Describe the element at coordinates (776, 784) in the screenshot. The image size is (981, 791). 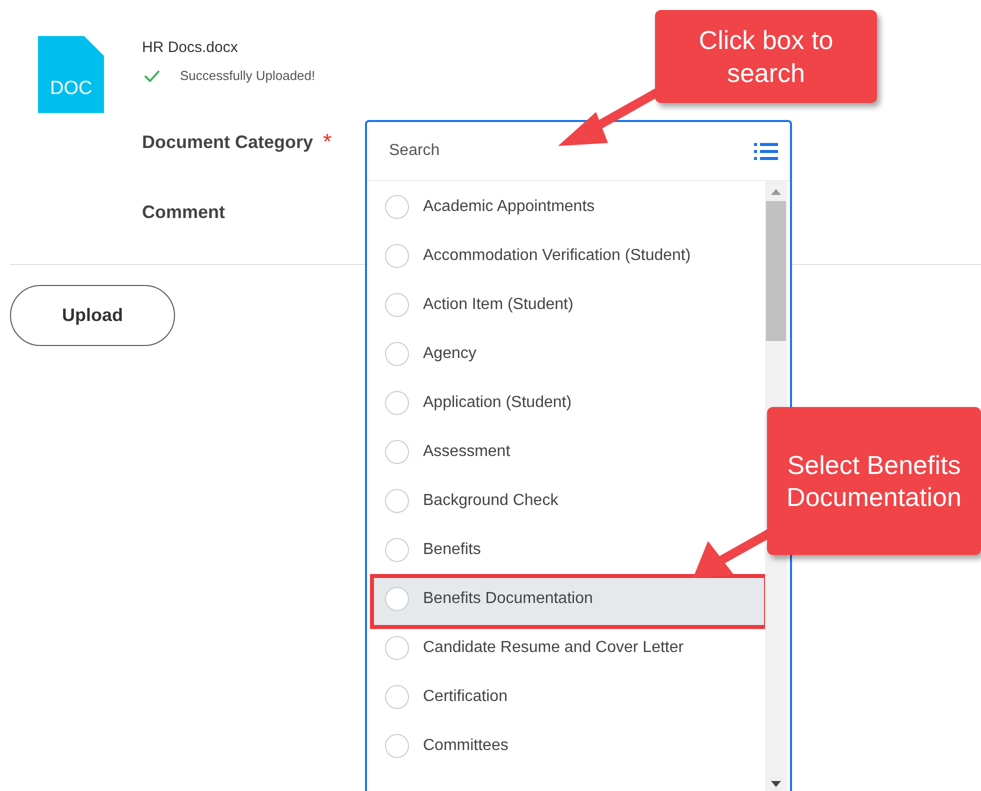
I see `scroll-down-icon` at that location.